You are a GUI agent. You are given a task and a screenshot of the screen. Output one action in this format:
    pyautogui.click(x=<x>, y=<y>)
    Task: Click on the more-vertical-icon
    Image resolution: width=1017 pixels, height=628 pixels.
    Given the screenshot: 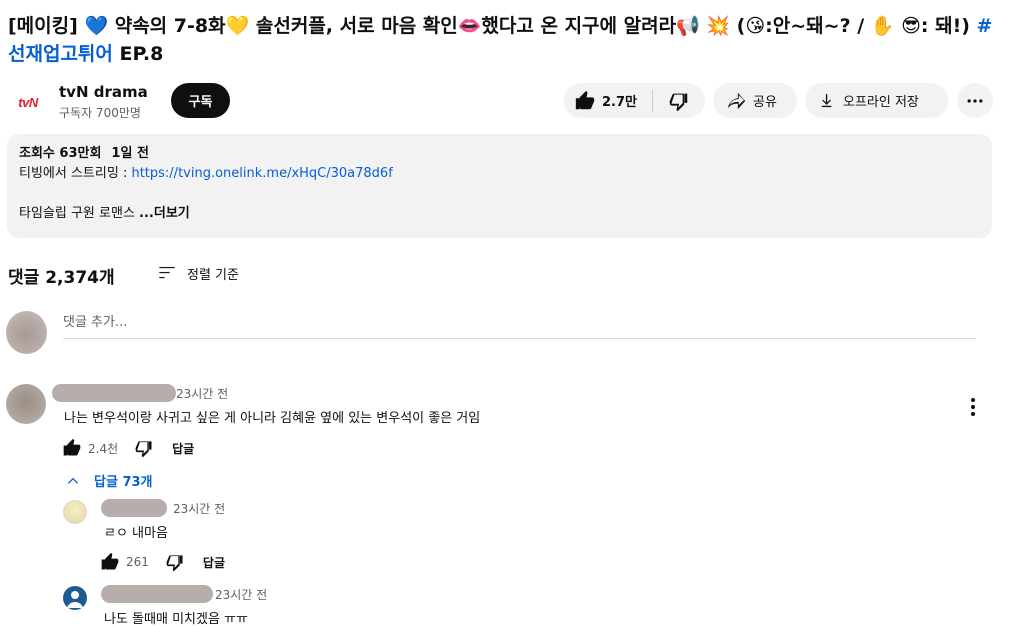 What is the action you would take?
    pyautogui.click(x=973, y=407)
    